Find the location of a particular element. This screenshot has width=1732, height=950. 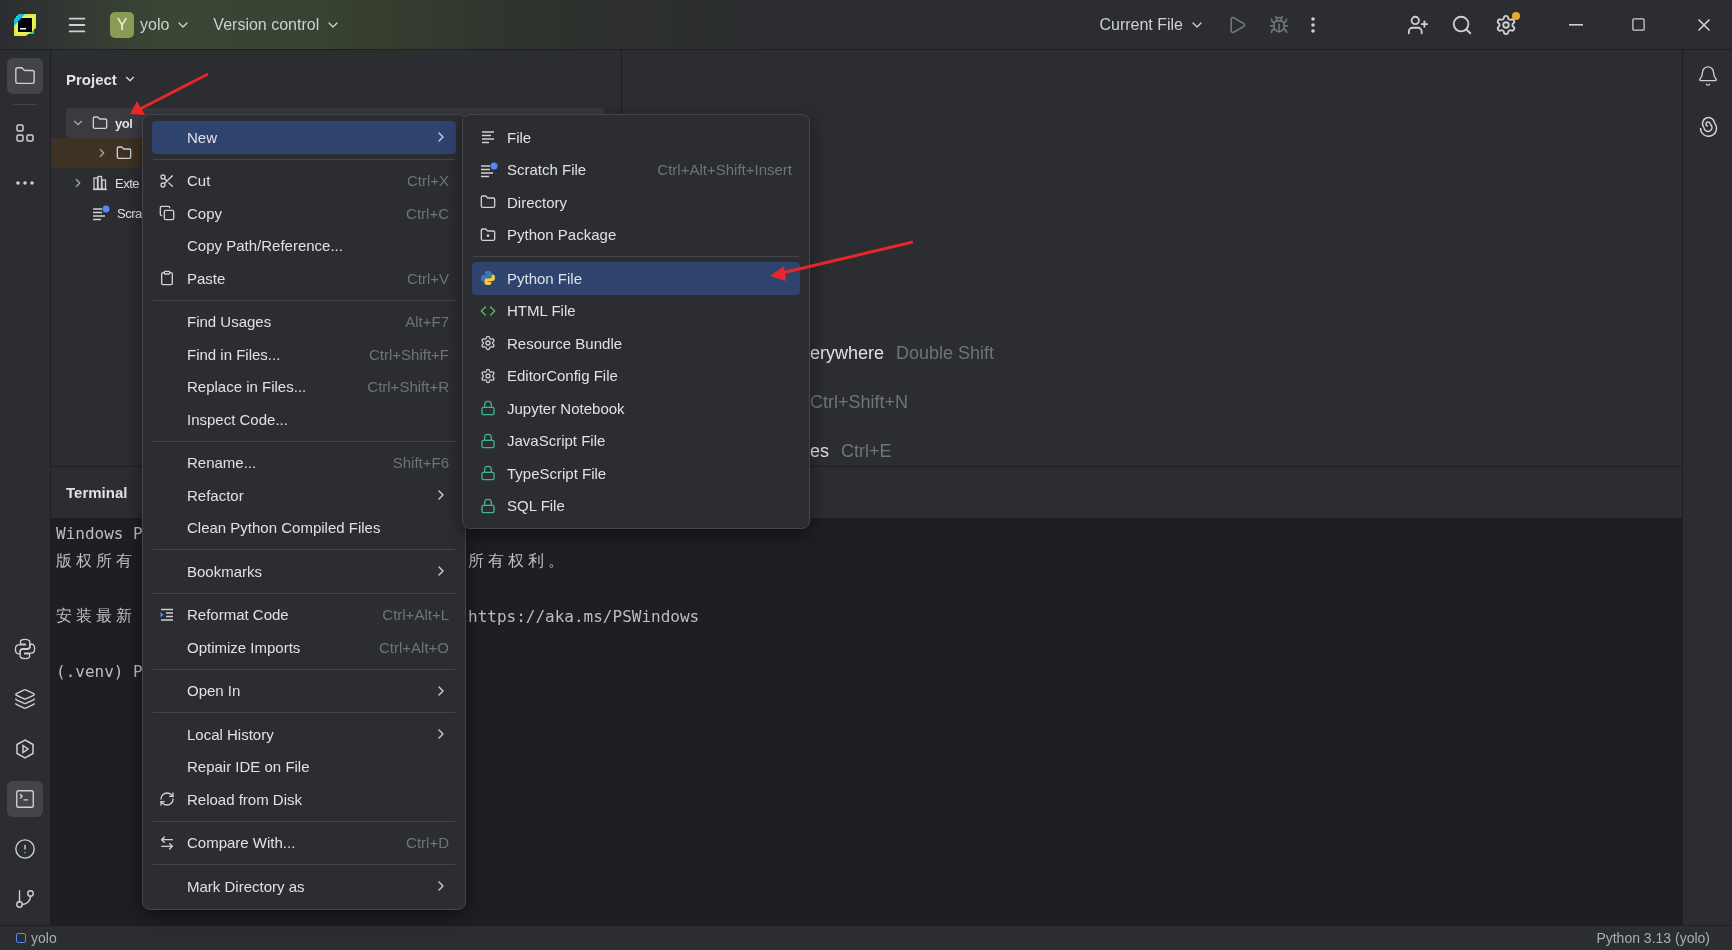

terminal-text: (.venv) P is located at coordinates (99, 671).